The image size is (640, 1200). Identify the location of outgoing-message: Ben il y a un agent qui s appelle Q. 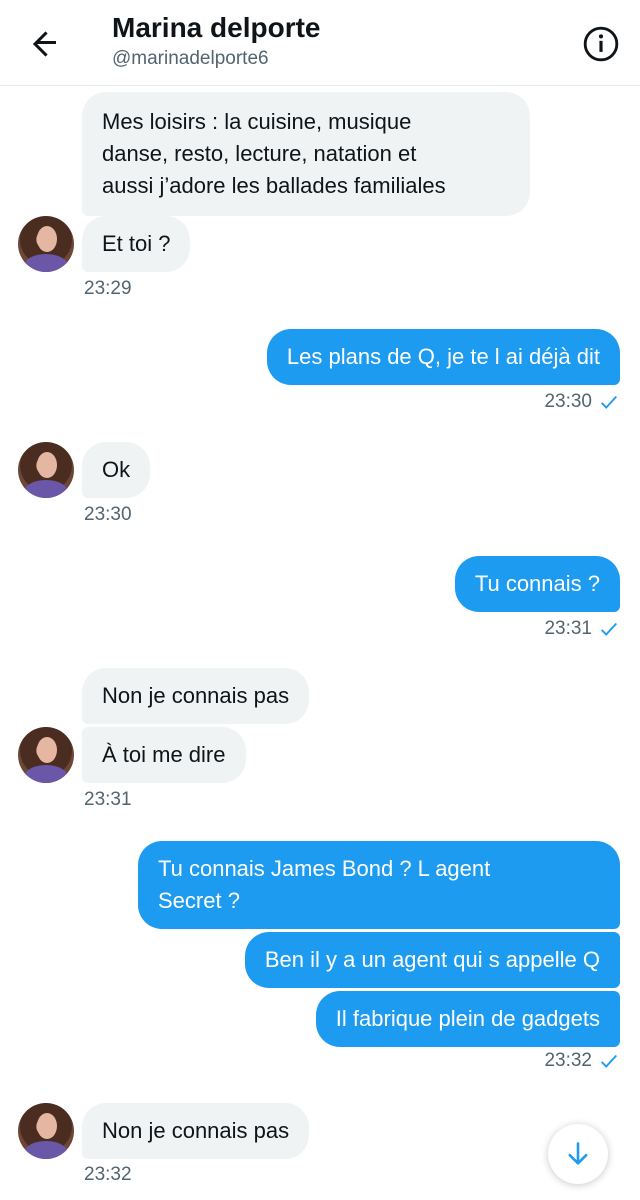
(432, 960).